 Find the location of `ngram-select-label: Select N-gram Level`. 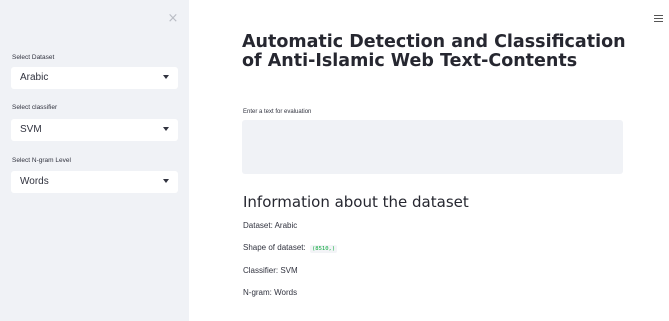

ngram-select-label: Select N-gram Level is located at coordinates (41, 160).